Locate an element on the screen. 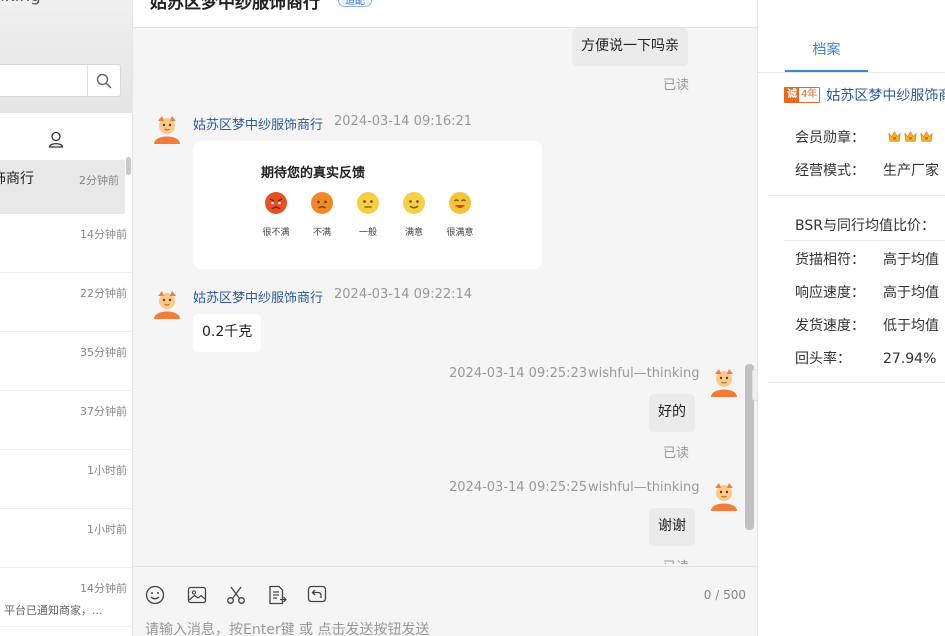  info-label: 经营模式： is located at coordinates (830, 171).